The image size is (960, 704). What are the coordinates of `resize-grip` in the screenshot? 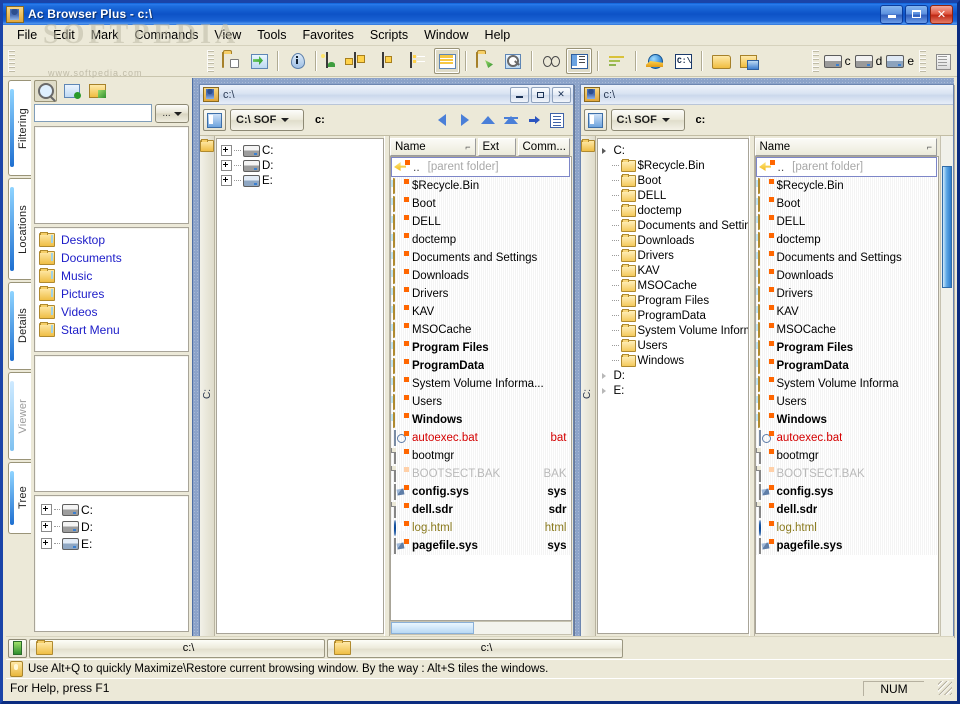 It's located at (945, 688).